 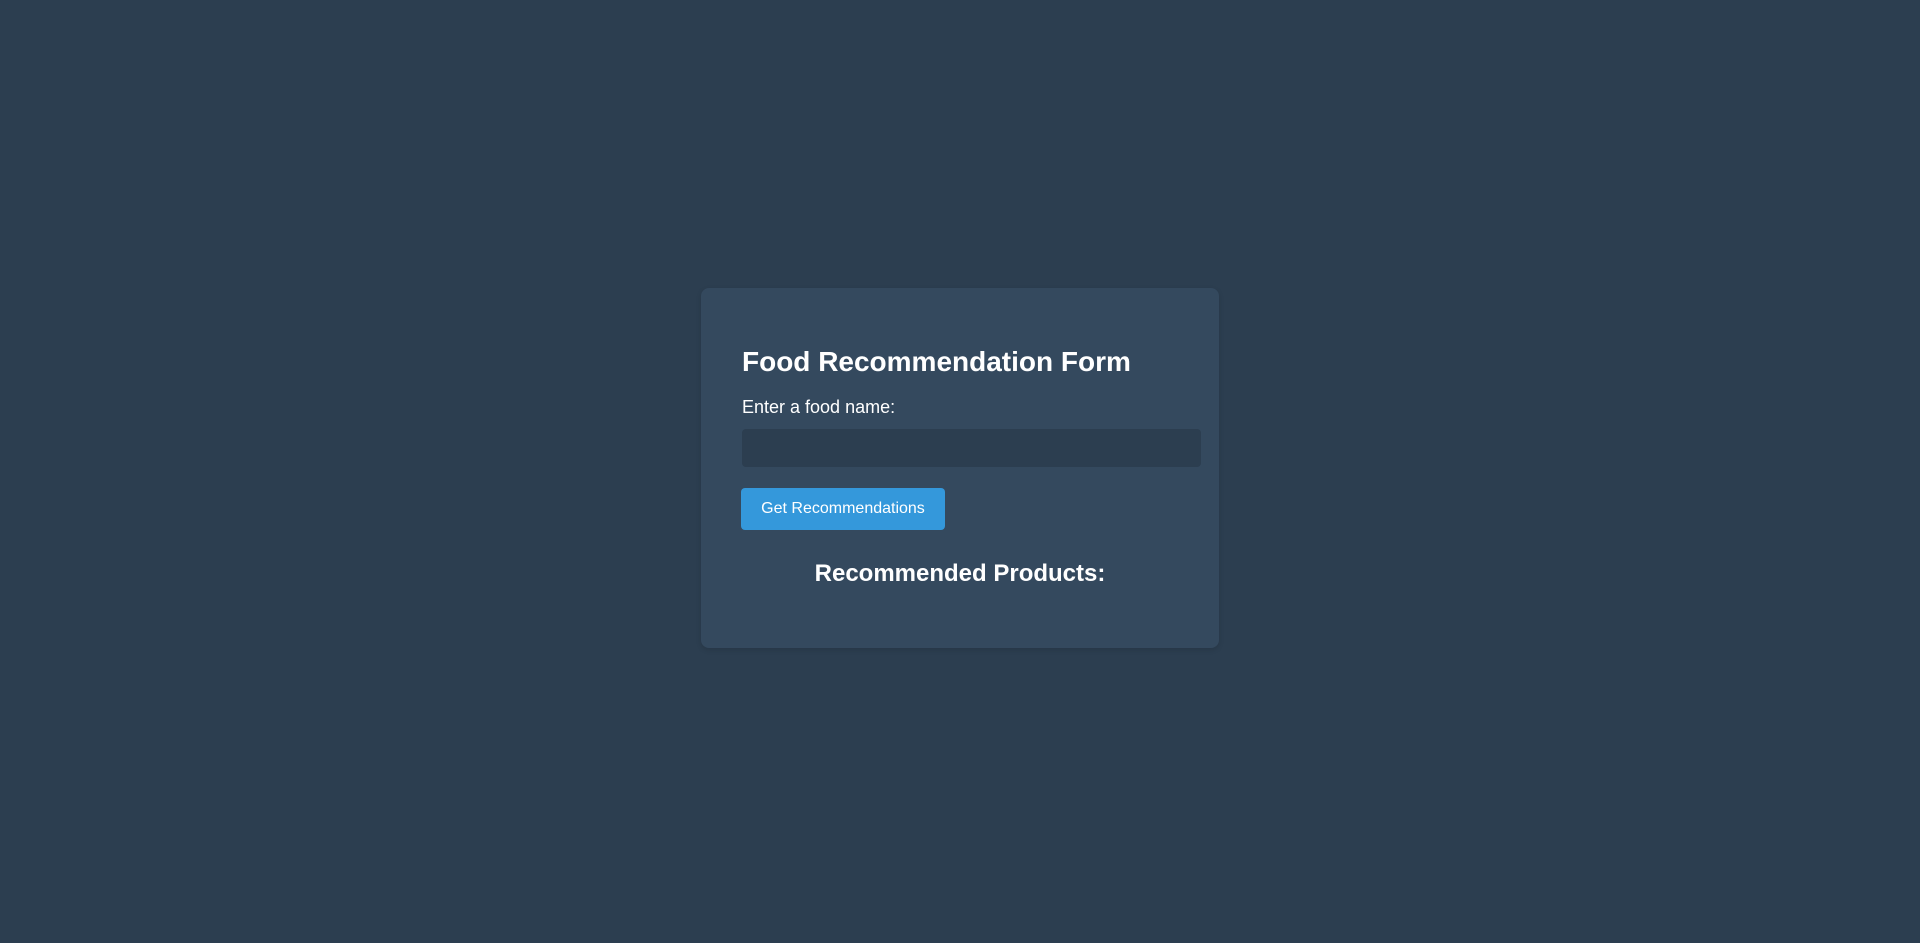 What do you see at coordinates (936, 361) in the screenshot?
I see `form-title: Food Recommendation Form` at bounding box center [936, 361].